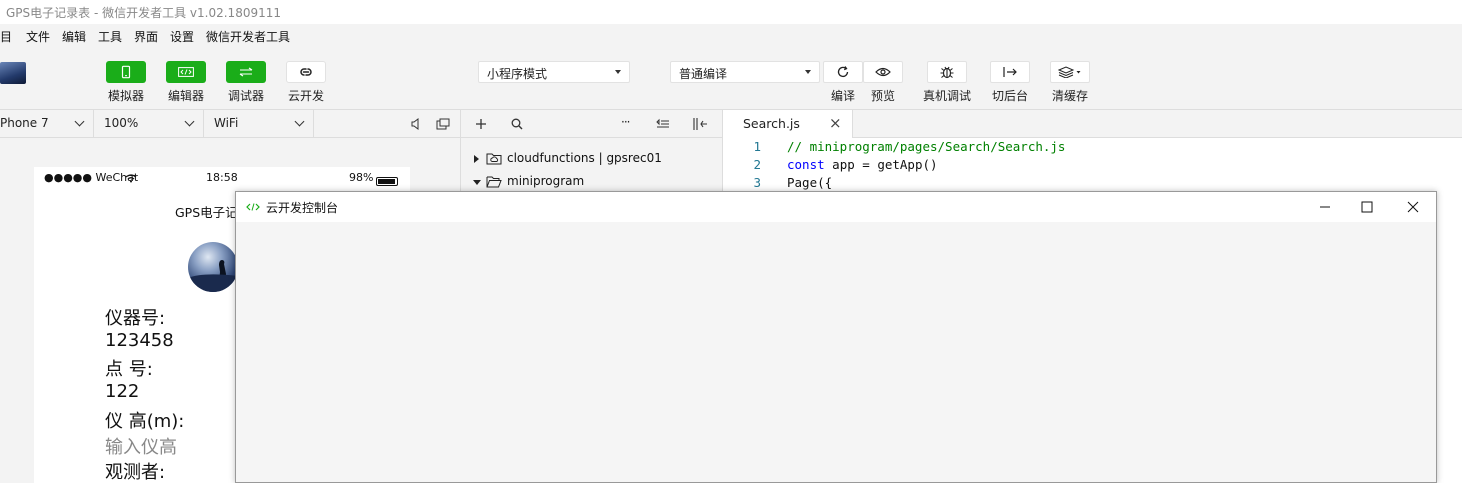  I want to click on simulator-toolbar: Phone 7 100% WiFi, so click(230, 124).